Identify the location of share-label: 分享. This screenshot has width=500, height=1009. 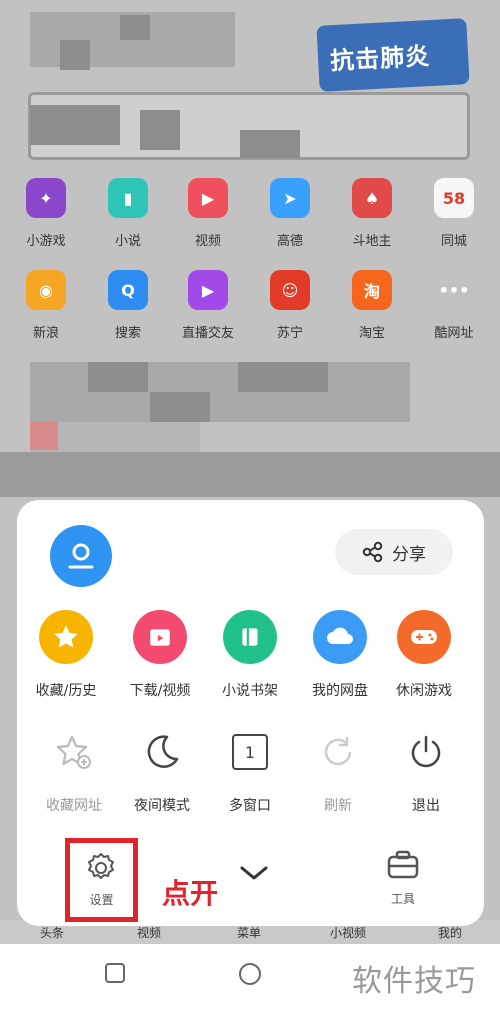
(409, 554).